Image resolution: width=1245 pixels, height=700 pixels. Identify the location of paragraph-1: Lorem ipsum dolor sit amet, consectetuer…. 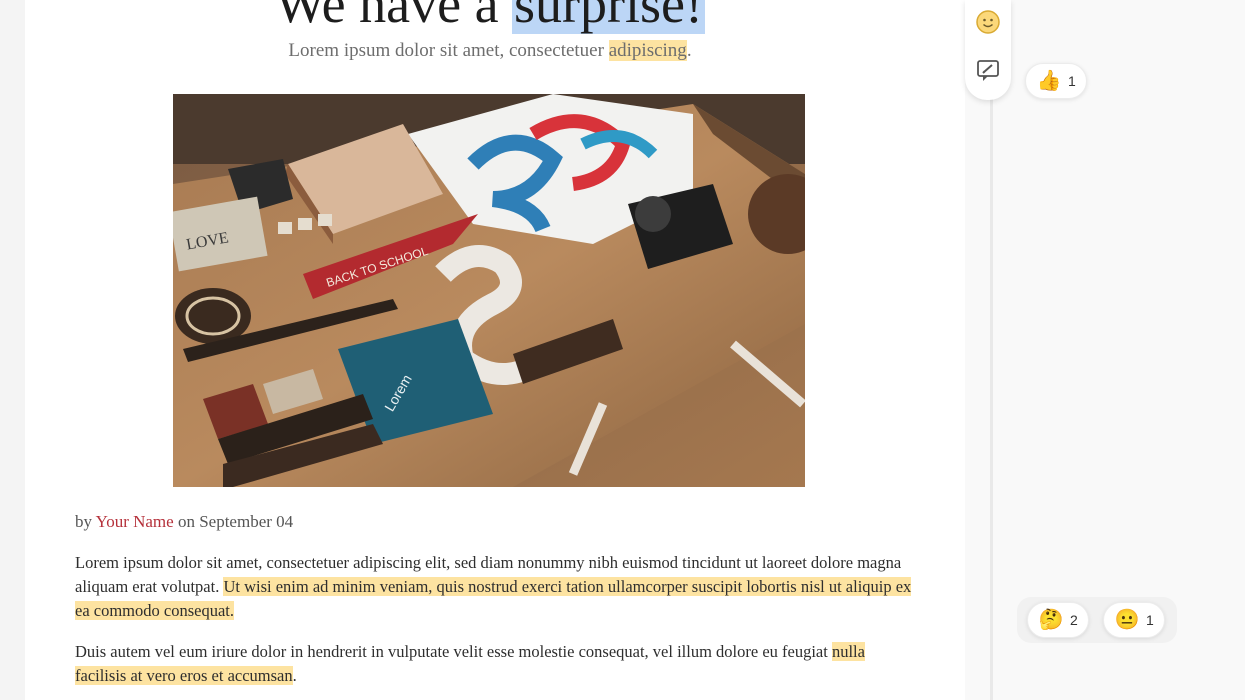
(495, 587).